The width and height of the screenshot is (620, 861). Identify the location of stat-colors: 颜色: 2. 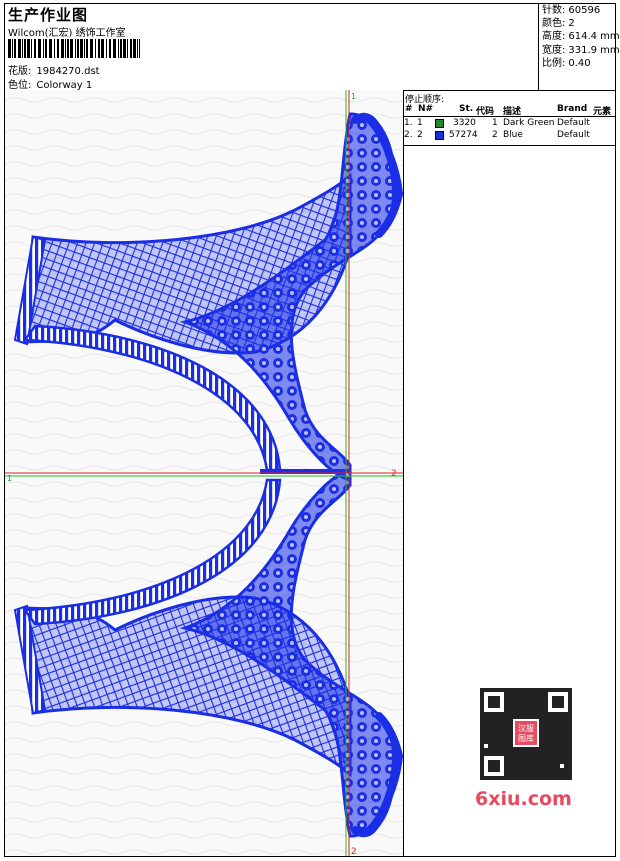
(558, 24).